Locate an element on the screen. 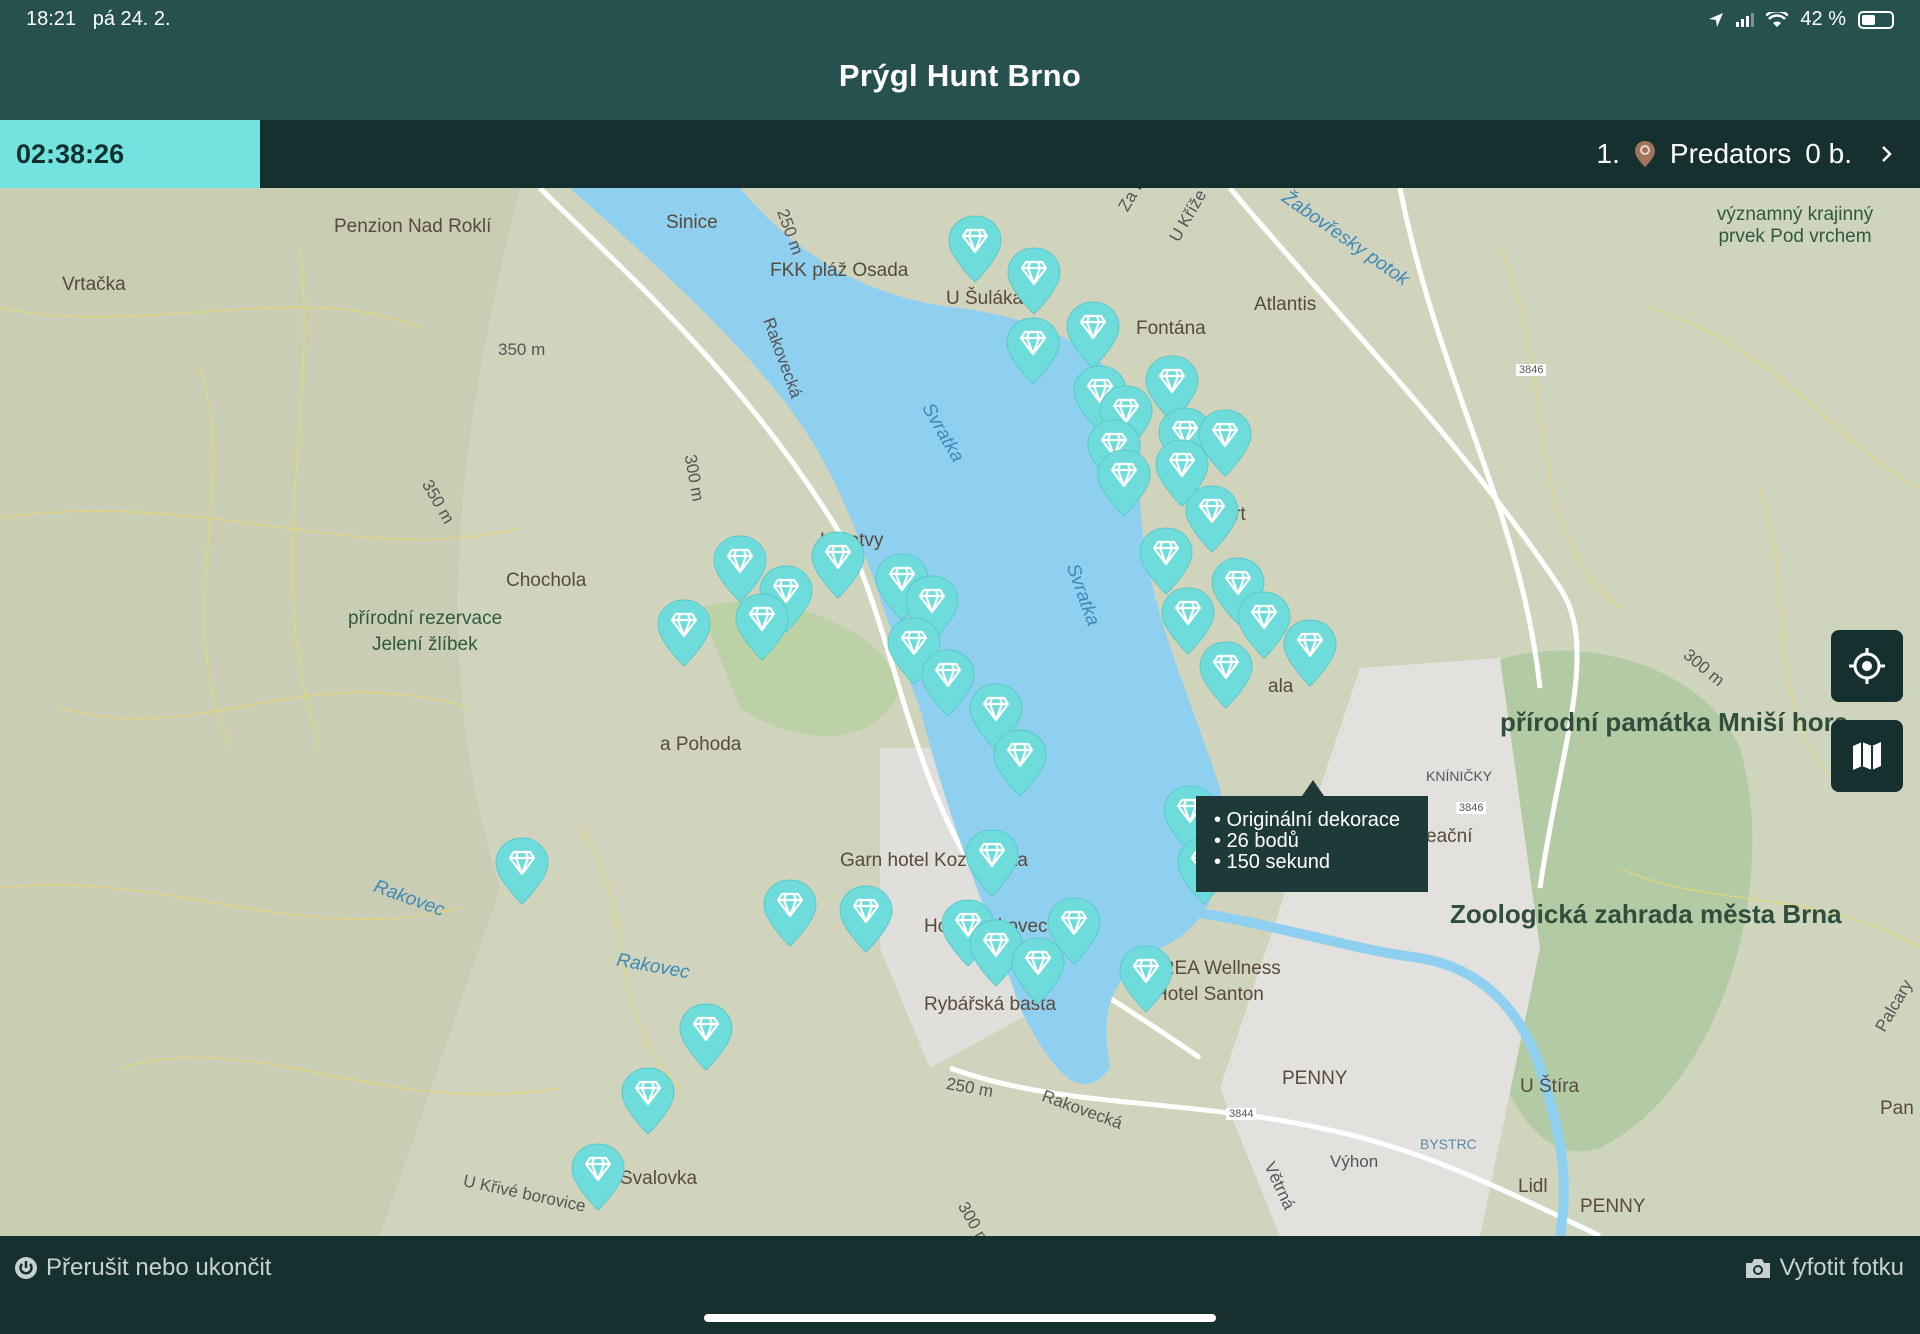  signal-icon is located at coordinates (1745, 19).